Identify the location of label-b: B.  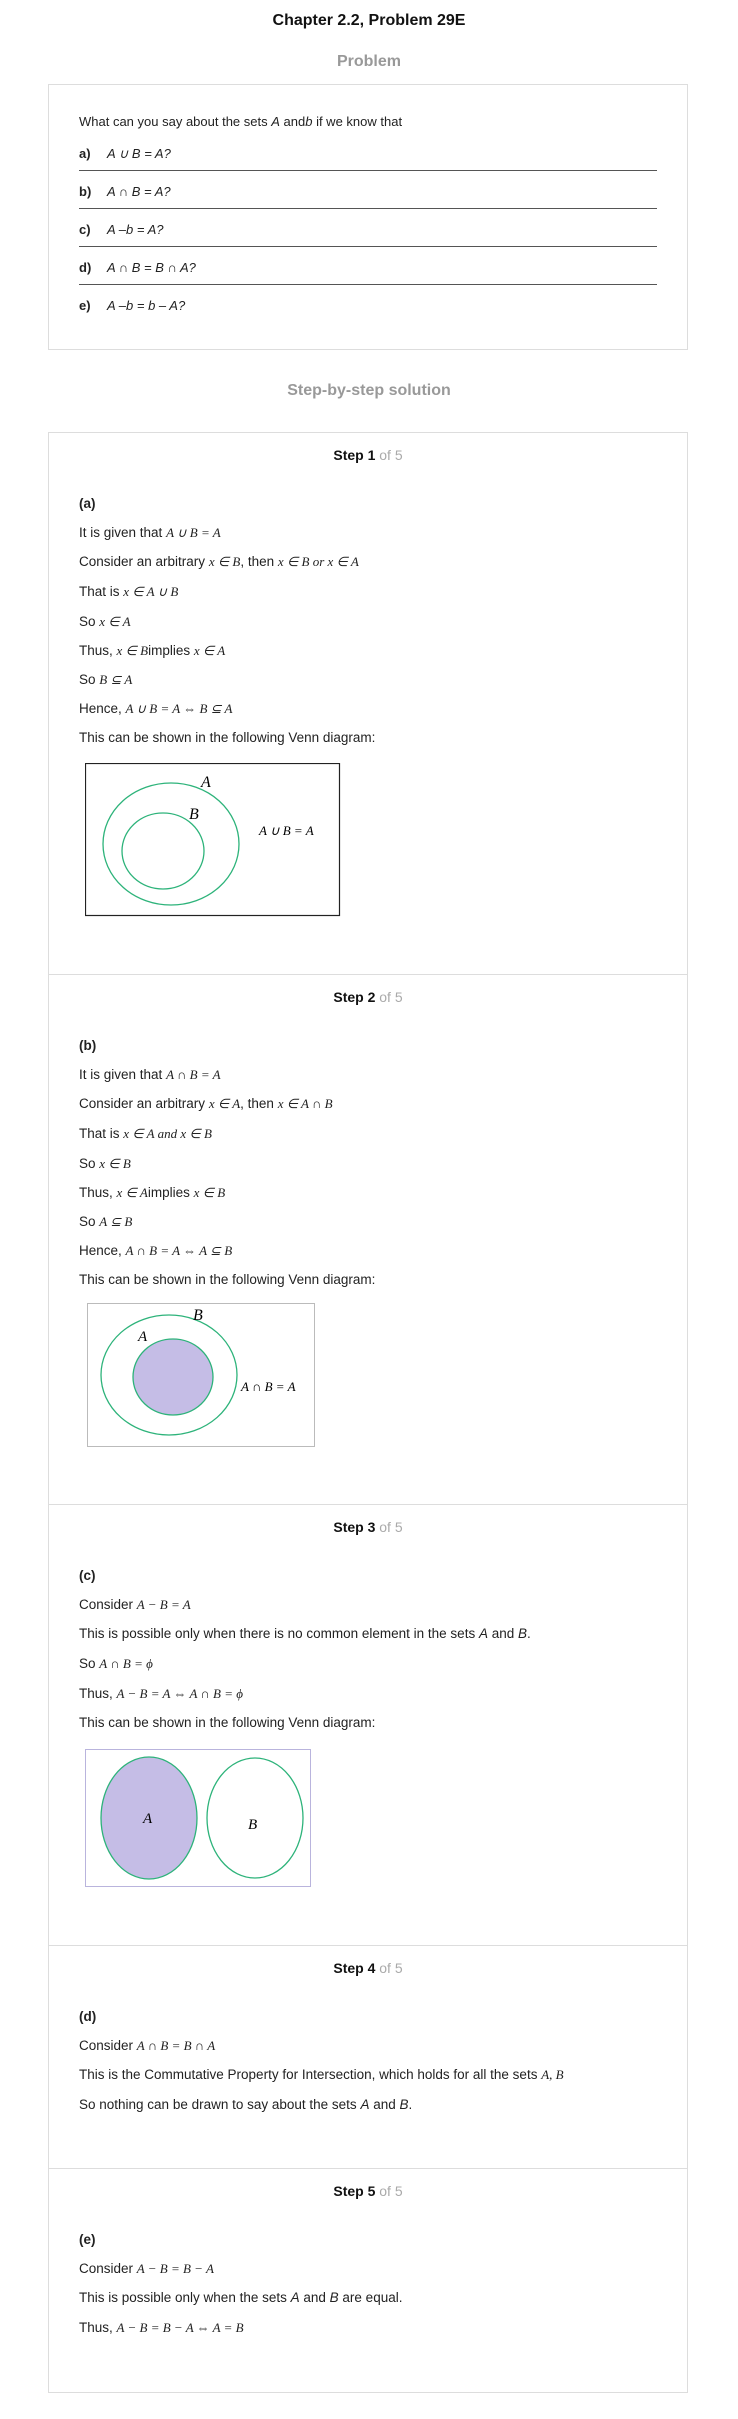
(252, 1825).